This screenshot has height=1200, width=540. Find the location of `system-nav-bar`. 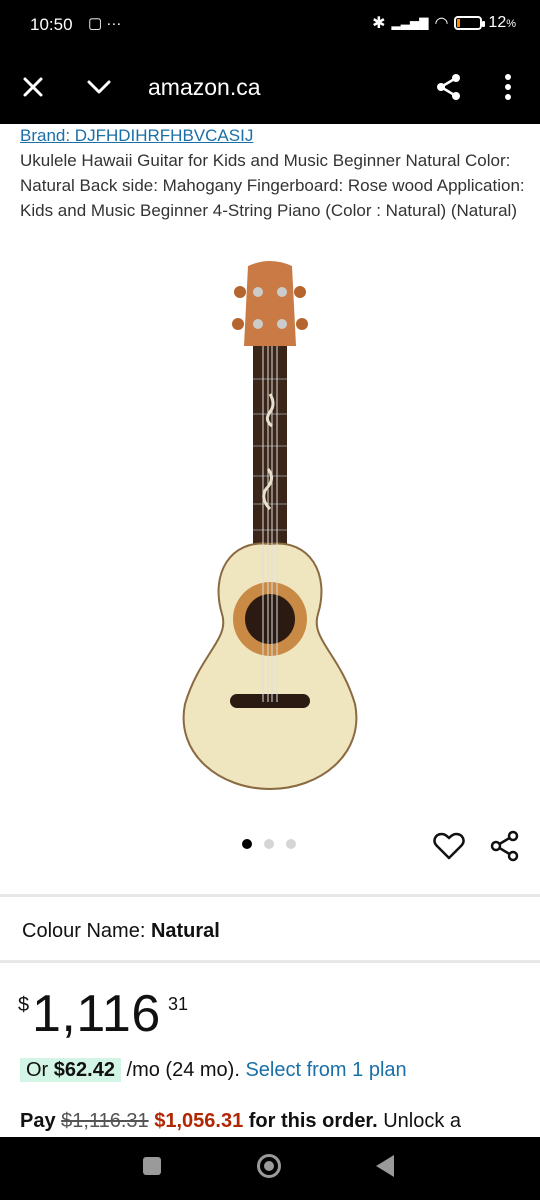

system-nav-bar is located at coordinates (270, 1168).